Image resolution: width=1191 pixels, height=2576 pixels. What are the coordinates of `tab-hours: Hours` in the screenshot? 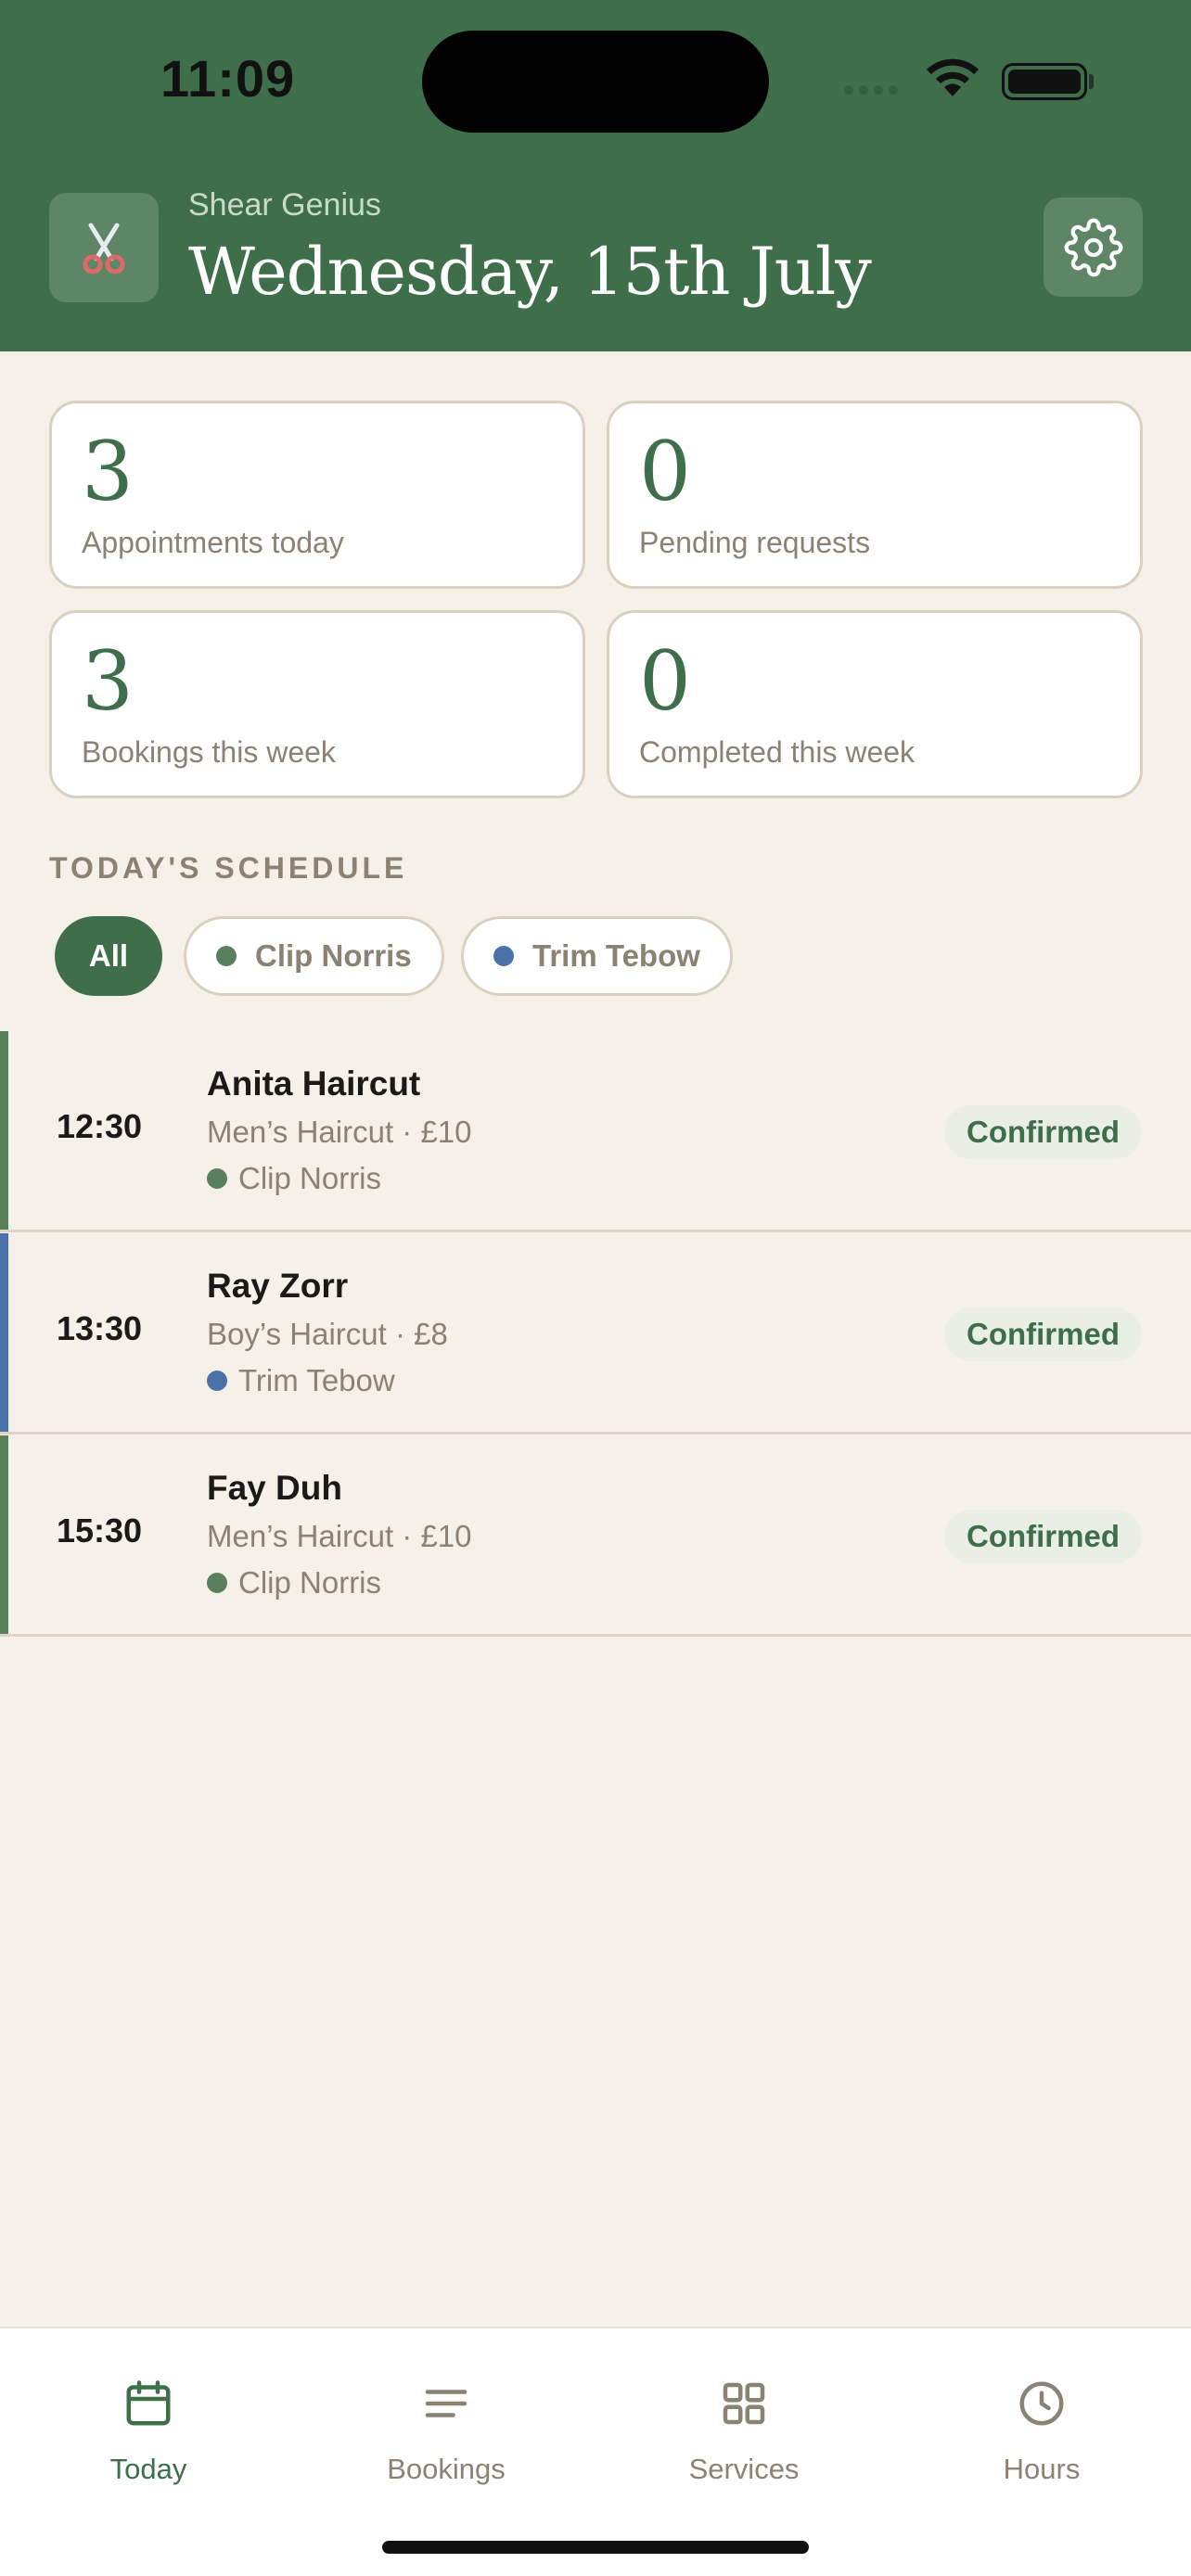 It's located at (1041, 2431).